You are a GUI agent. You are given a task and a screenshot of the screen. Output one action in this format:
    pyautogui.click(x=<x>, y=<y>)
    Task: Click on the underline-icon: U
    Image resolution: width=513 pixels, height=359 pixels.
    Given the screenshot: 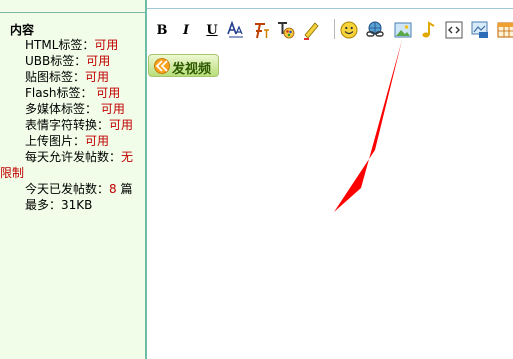 What is the action you would take?
    pyautogui.click(x=212, y=30)
    